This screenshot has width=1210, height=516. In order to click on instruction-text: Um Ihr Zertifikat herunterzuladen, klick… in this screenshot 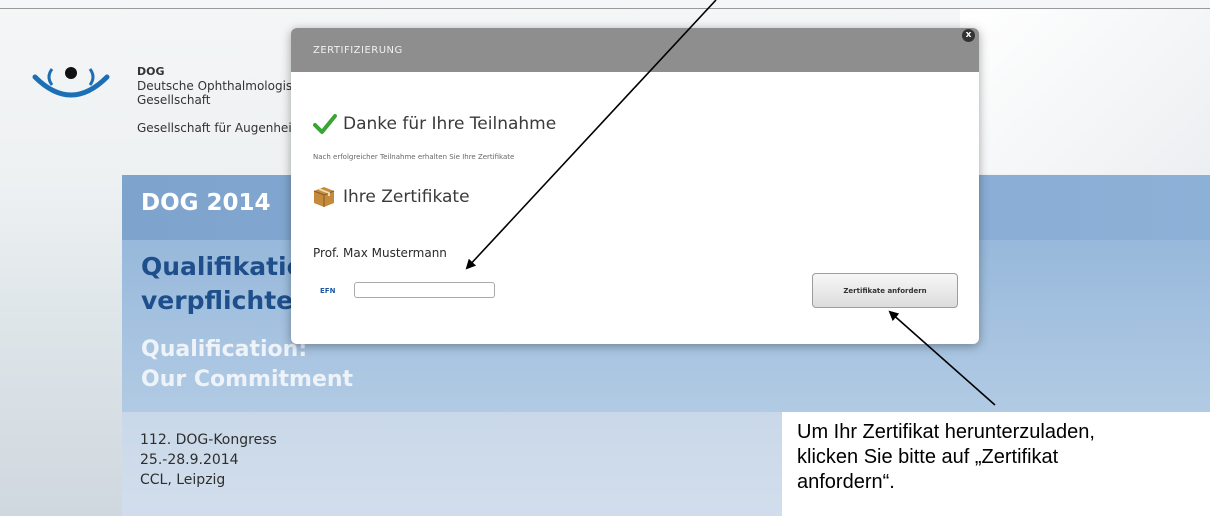, I will do `click(1002, 457)`.